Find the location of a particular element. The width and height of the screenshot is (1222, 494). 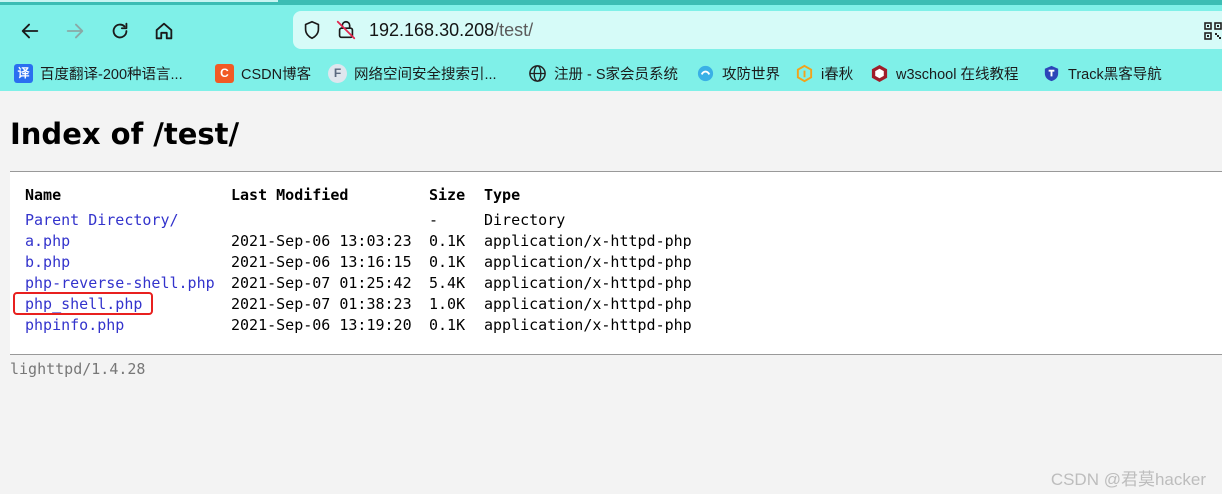

bookmark-csdn: C CSDN博客 is located at coordinates (263, 73).